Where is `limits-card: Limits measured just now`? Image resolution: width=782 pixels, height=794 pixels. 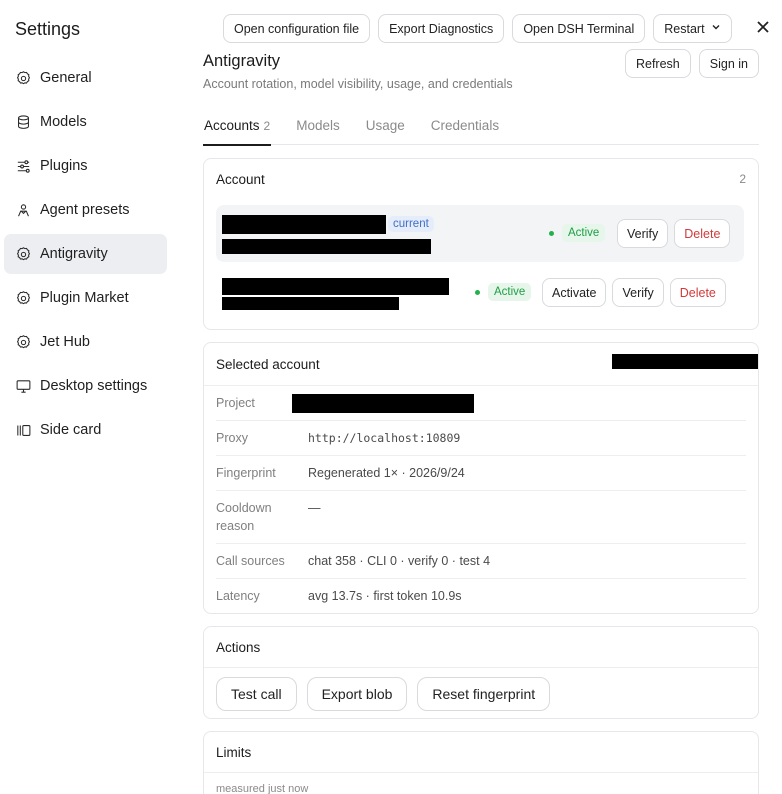
limits-card: Limits measured just now is located at coordinates (481, 762).